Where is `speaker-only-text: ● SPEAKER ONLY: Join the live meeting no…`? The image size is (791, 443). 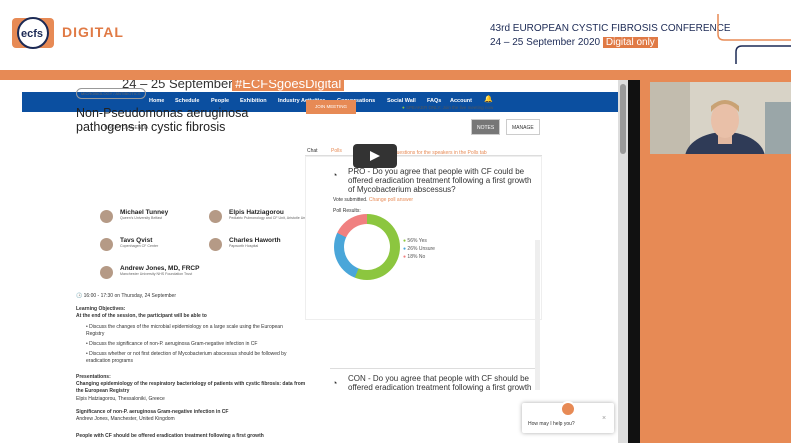
speaker-only-text: ● SPEAKER ONLY: Join the live meeting no… is located at coordinates (448, 107).